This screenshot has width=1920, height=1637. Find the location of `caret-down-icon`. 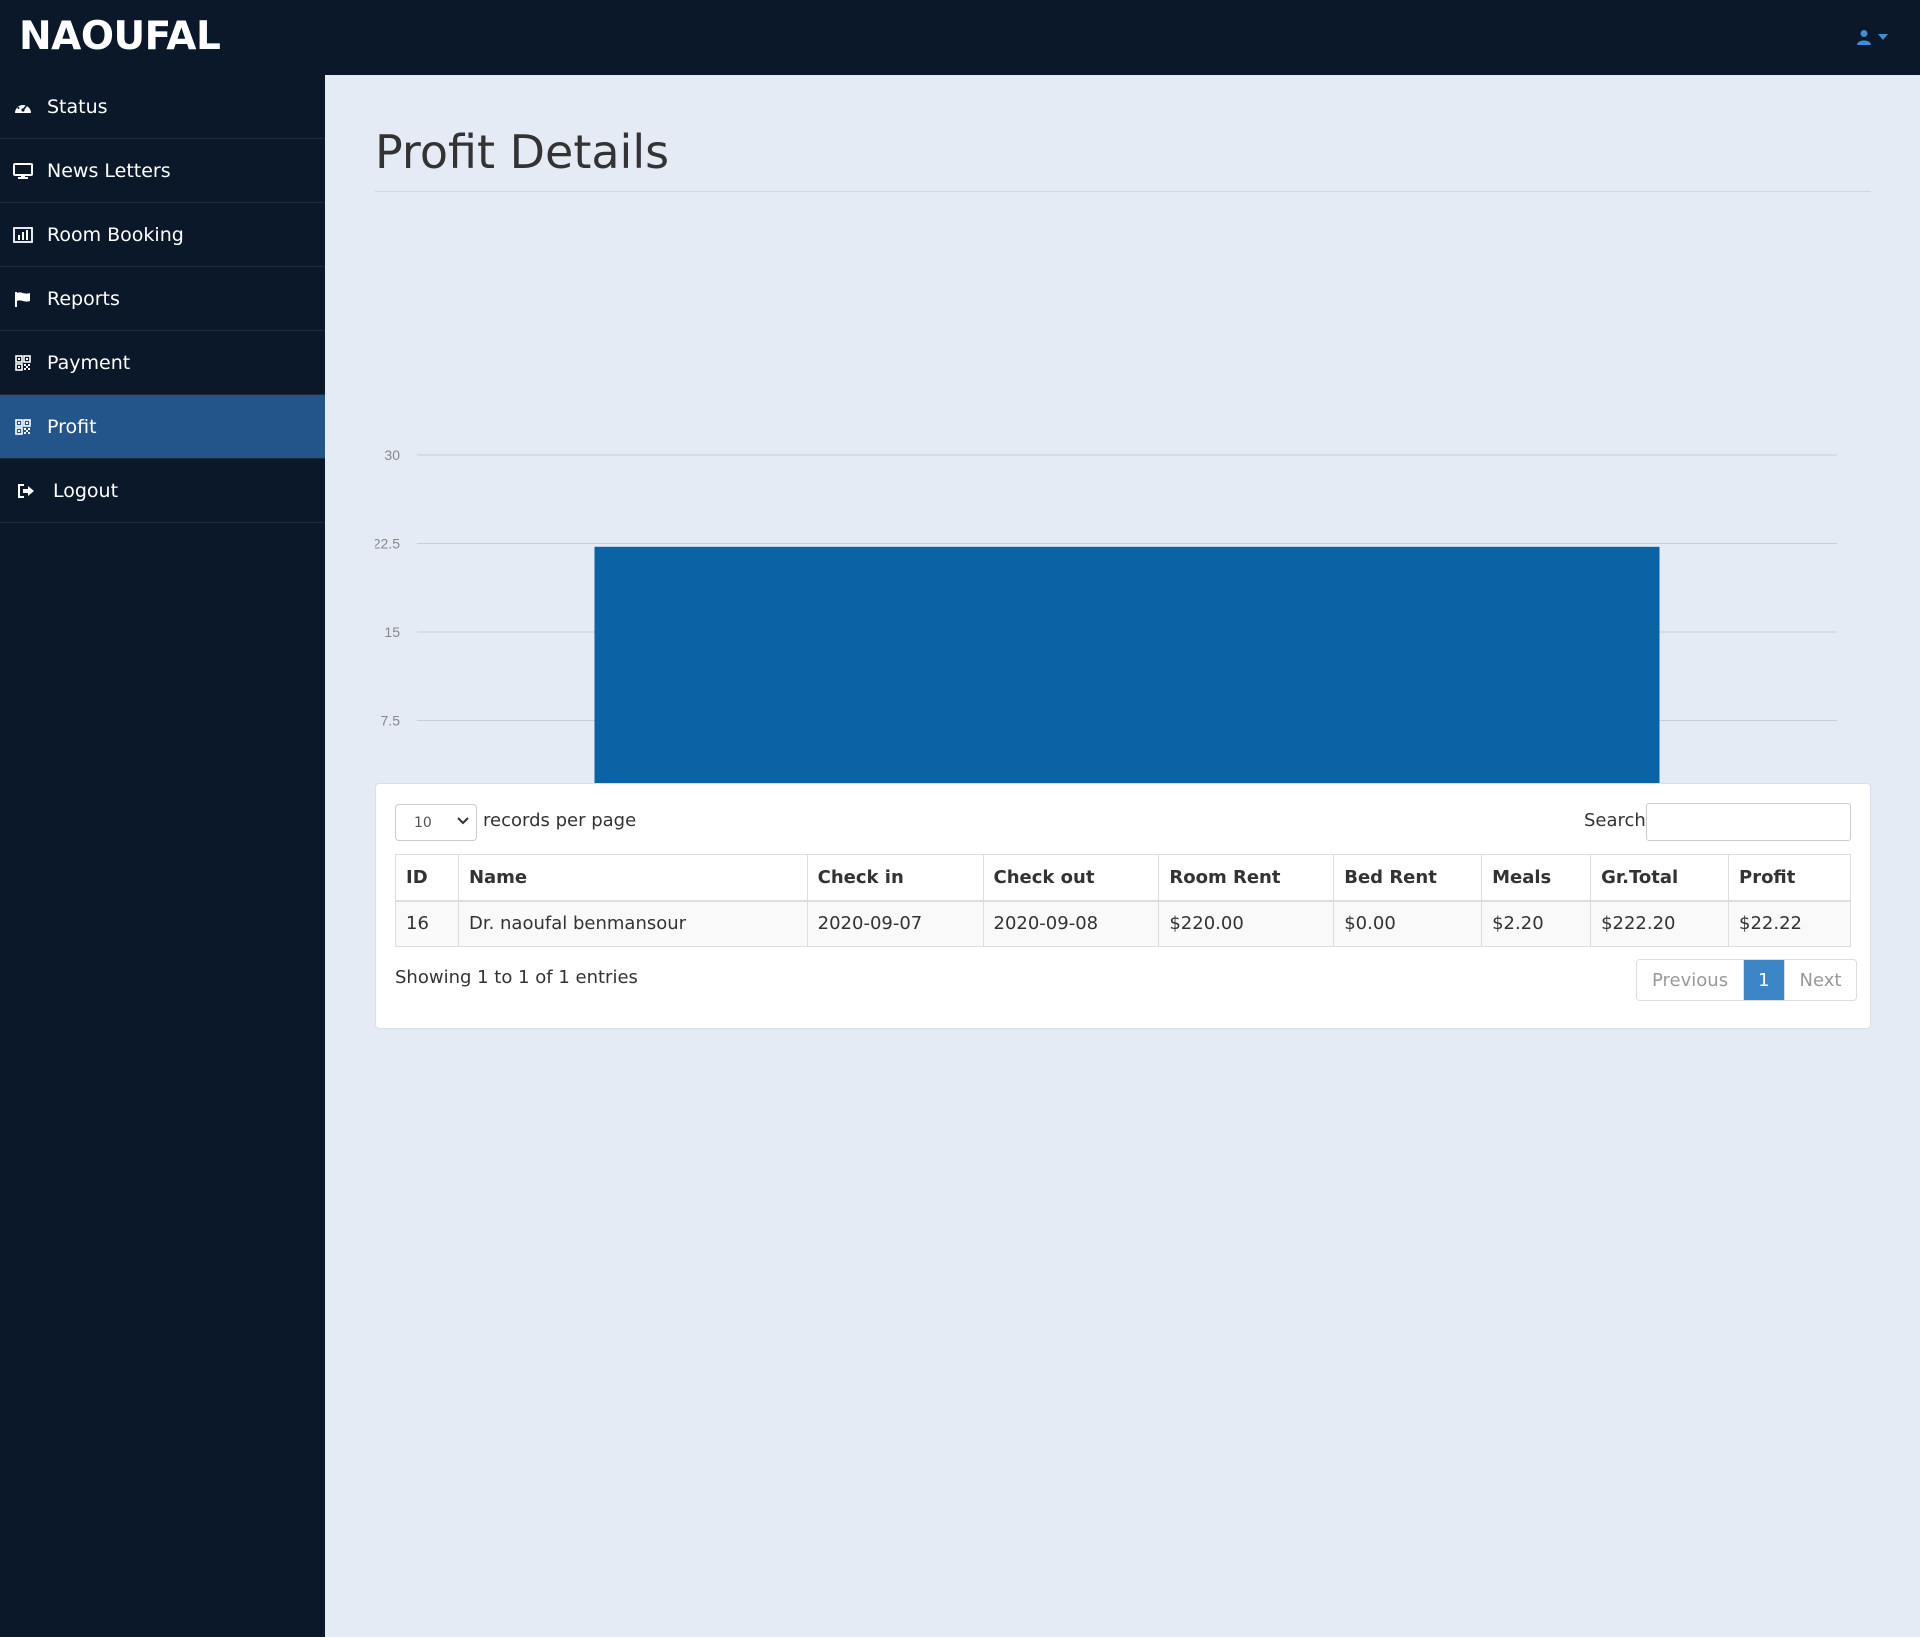

caret-down-icon is located at coordinates (1883, 37).